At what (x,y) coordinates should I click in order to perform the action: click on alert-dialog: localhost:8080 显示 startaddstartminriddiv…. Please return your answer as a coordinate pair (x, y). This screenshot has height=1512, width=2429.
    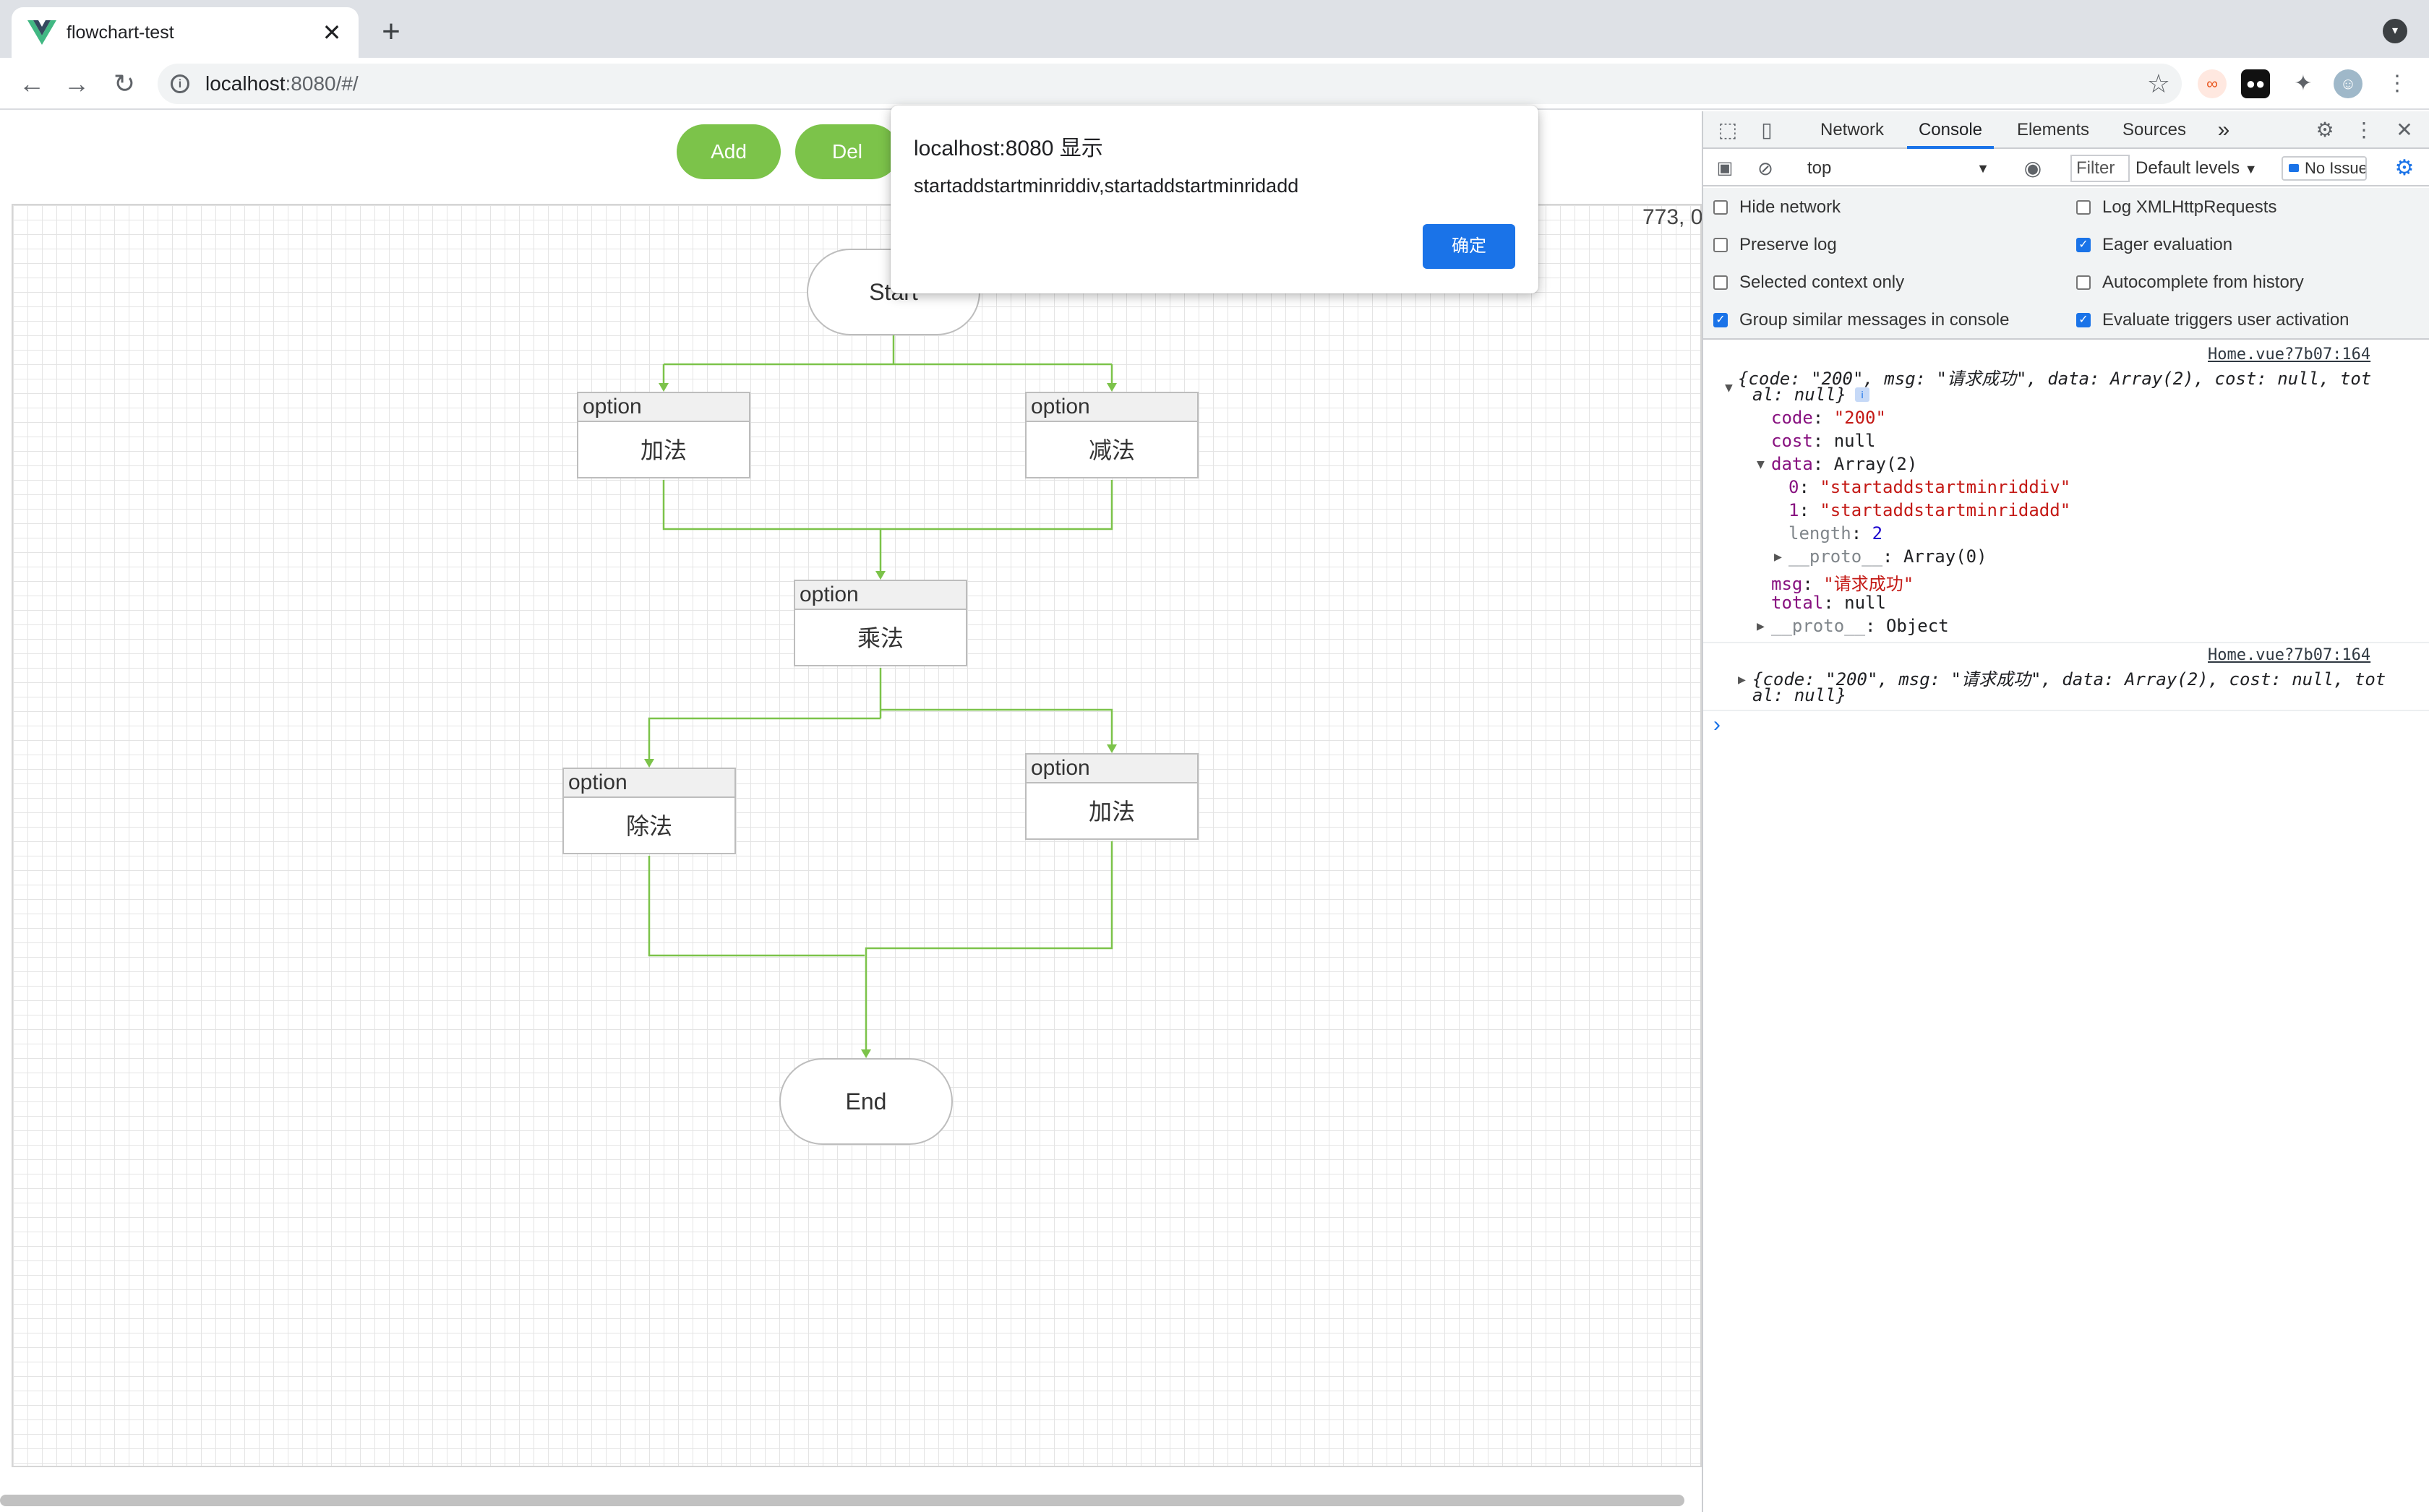
    Looking at the image, I should click on (1214, 199).